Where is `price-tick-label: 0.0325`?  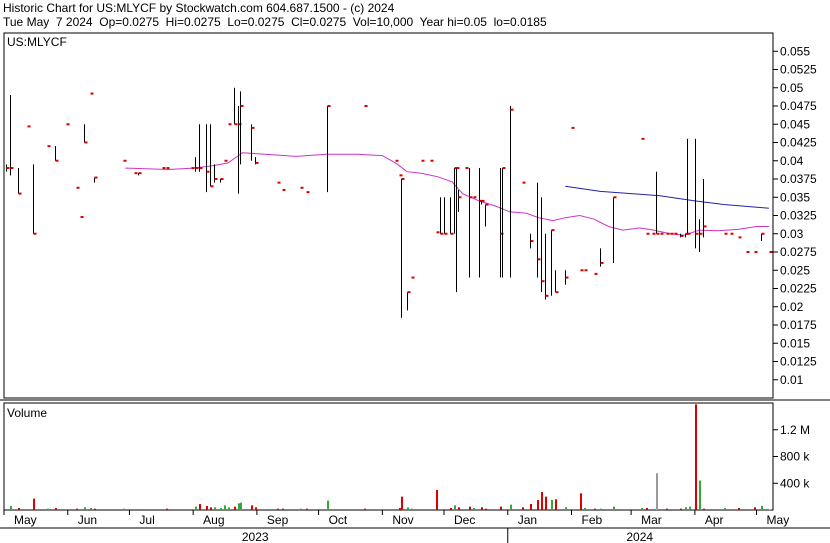
price-tick-label: 0.0325 is located at coordinates (798, 216).